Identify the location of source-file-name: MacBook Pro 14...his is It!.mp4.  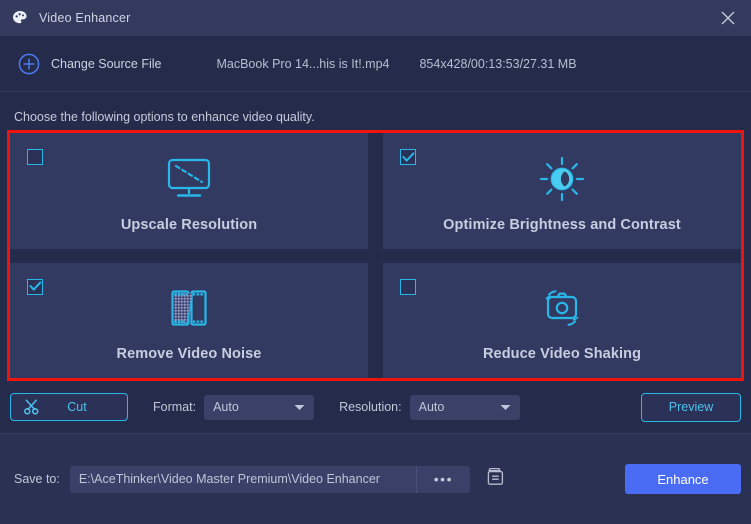
(303, 63).